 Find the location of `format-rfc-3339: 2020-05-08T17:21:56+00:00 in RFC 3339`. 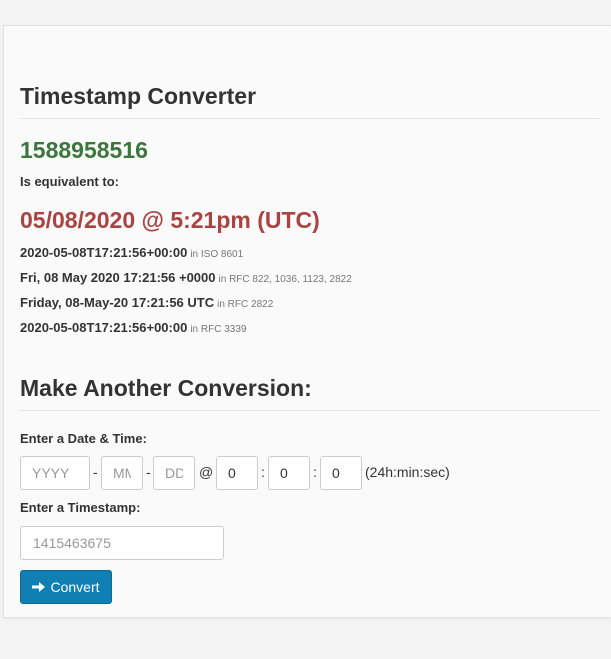

format-rfc-3339: 2020-05-08T17:21:56+00:00 in RFC 3339 is located at coordinates (133, 327).